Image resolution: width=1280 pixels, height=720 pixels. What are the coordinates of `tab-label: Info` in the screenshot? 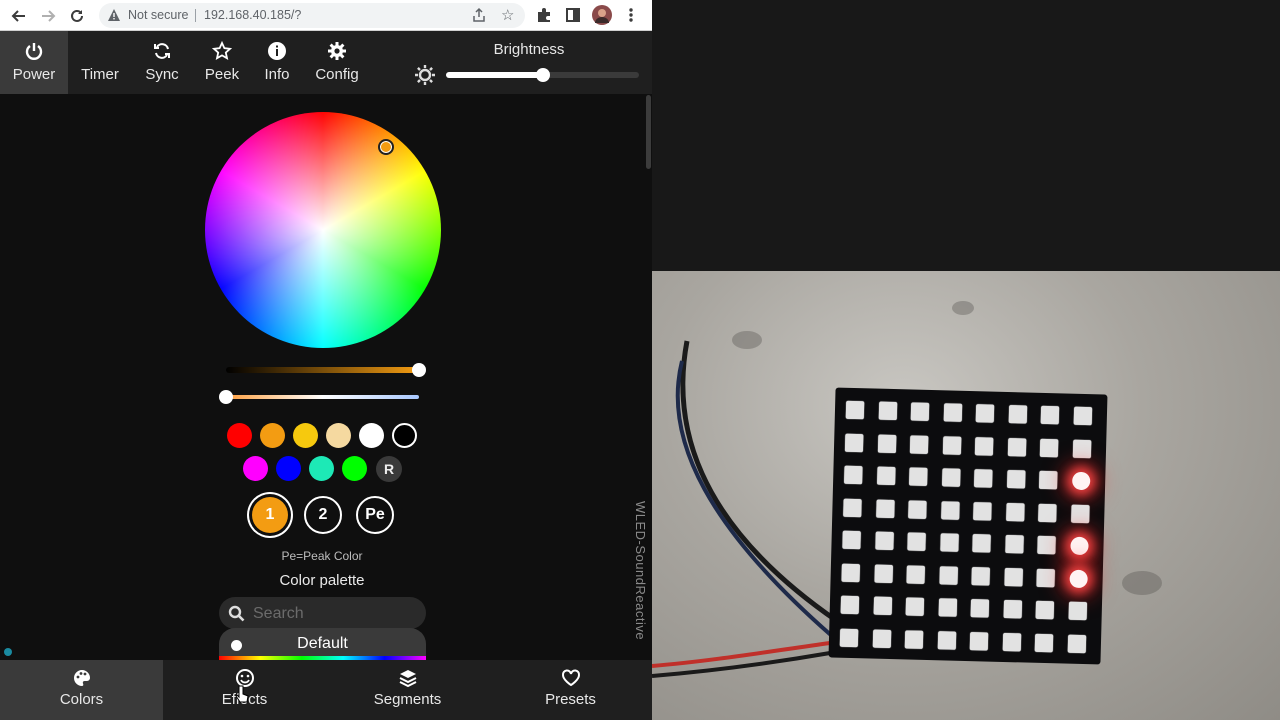 It's located at (277, 74).